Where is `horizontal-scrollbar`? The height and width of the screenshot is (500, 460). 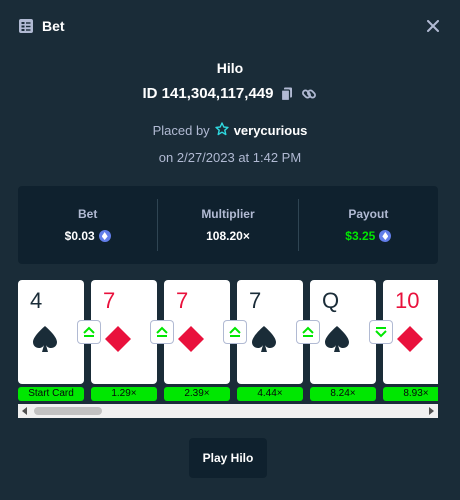
horizontal-scrollbar is located at coordinates (228, 411).